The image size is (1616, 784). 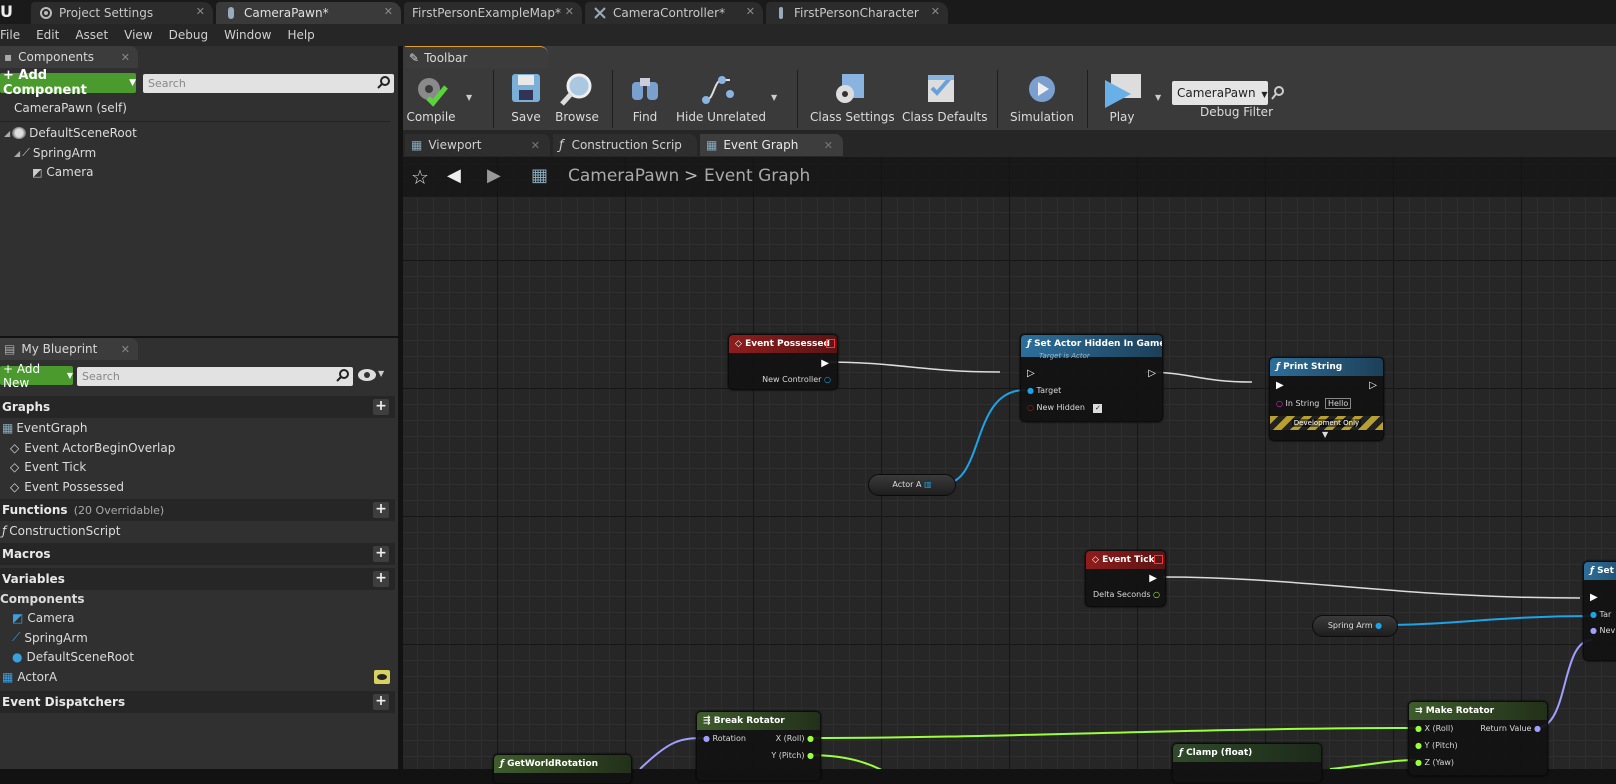 What do you see at coordinates (138, 35) in the screenshot?
I see `menu-view: View` at bounding box center [138, 35].